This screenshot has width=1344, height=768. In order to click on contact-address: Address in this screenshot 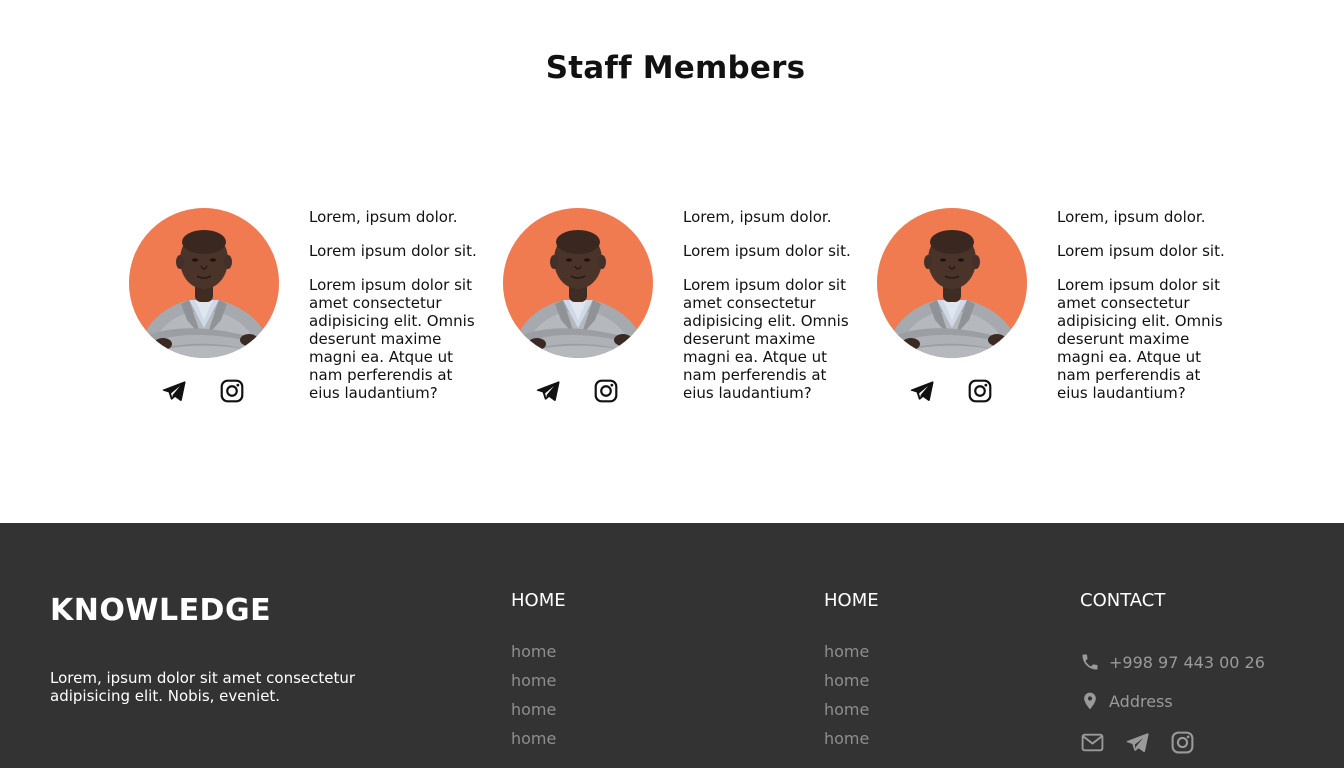, I will do `click(1126, 701)`.